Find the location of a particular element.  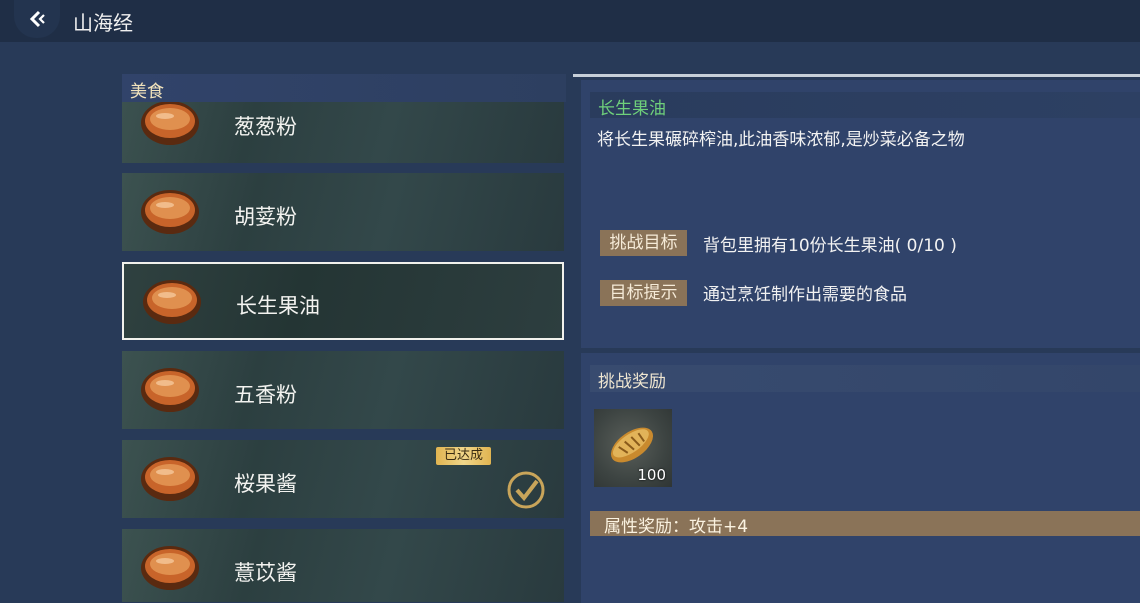

completed-badge: 已达成 is located at coordinates (464, 456).